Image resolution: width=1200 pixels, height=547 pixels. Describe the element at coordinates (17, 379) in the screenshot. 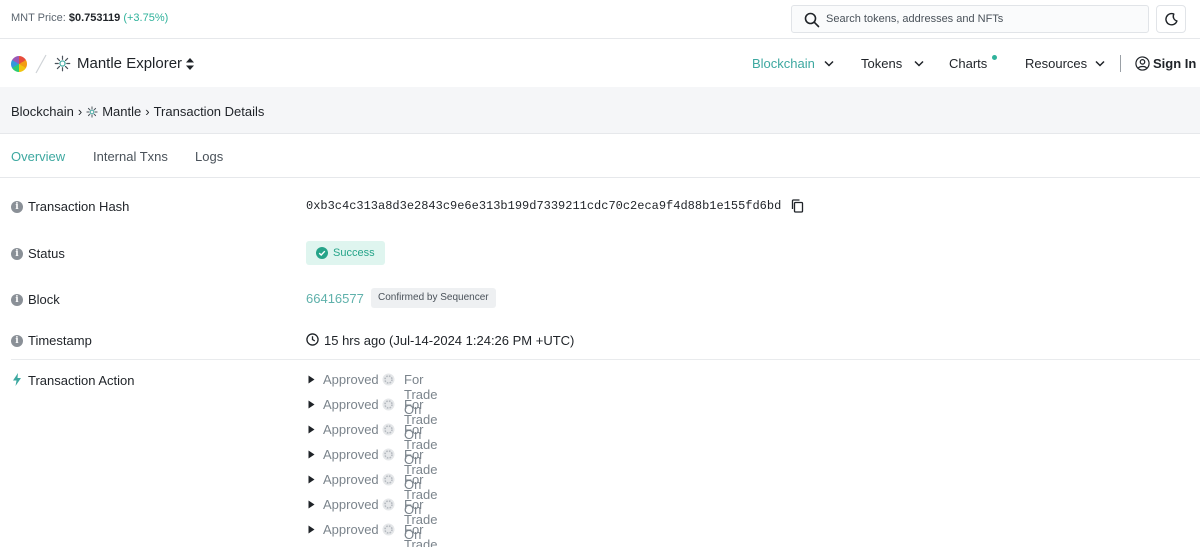

I see `lightning-icon` at that location.